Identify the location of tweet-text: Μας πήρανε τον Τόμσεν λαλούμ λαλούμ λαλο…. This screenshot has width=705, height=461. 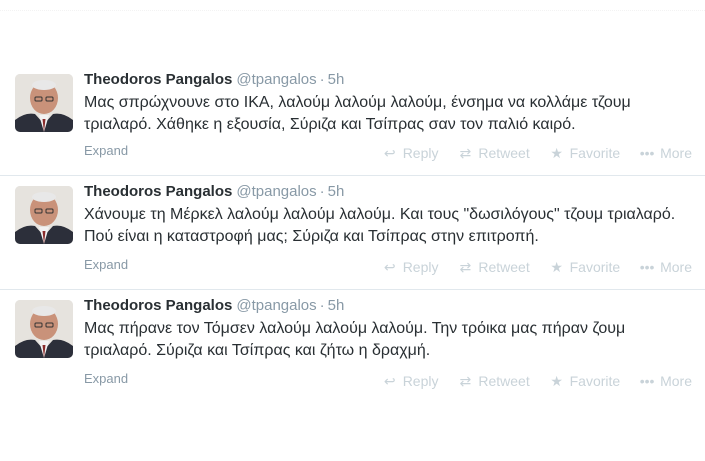
(355, 339).